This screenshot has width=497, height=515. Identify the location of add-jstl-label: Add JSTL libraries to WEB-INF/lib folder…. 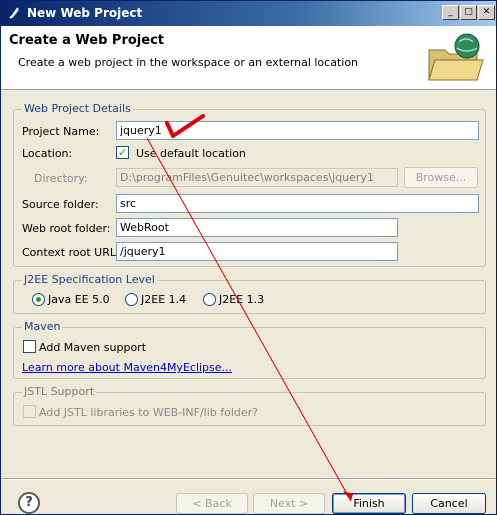
(148, 412).